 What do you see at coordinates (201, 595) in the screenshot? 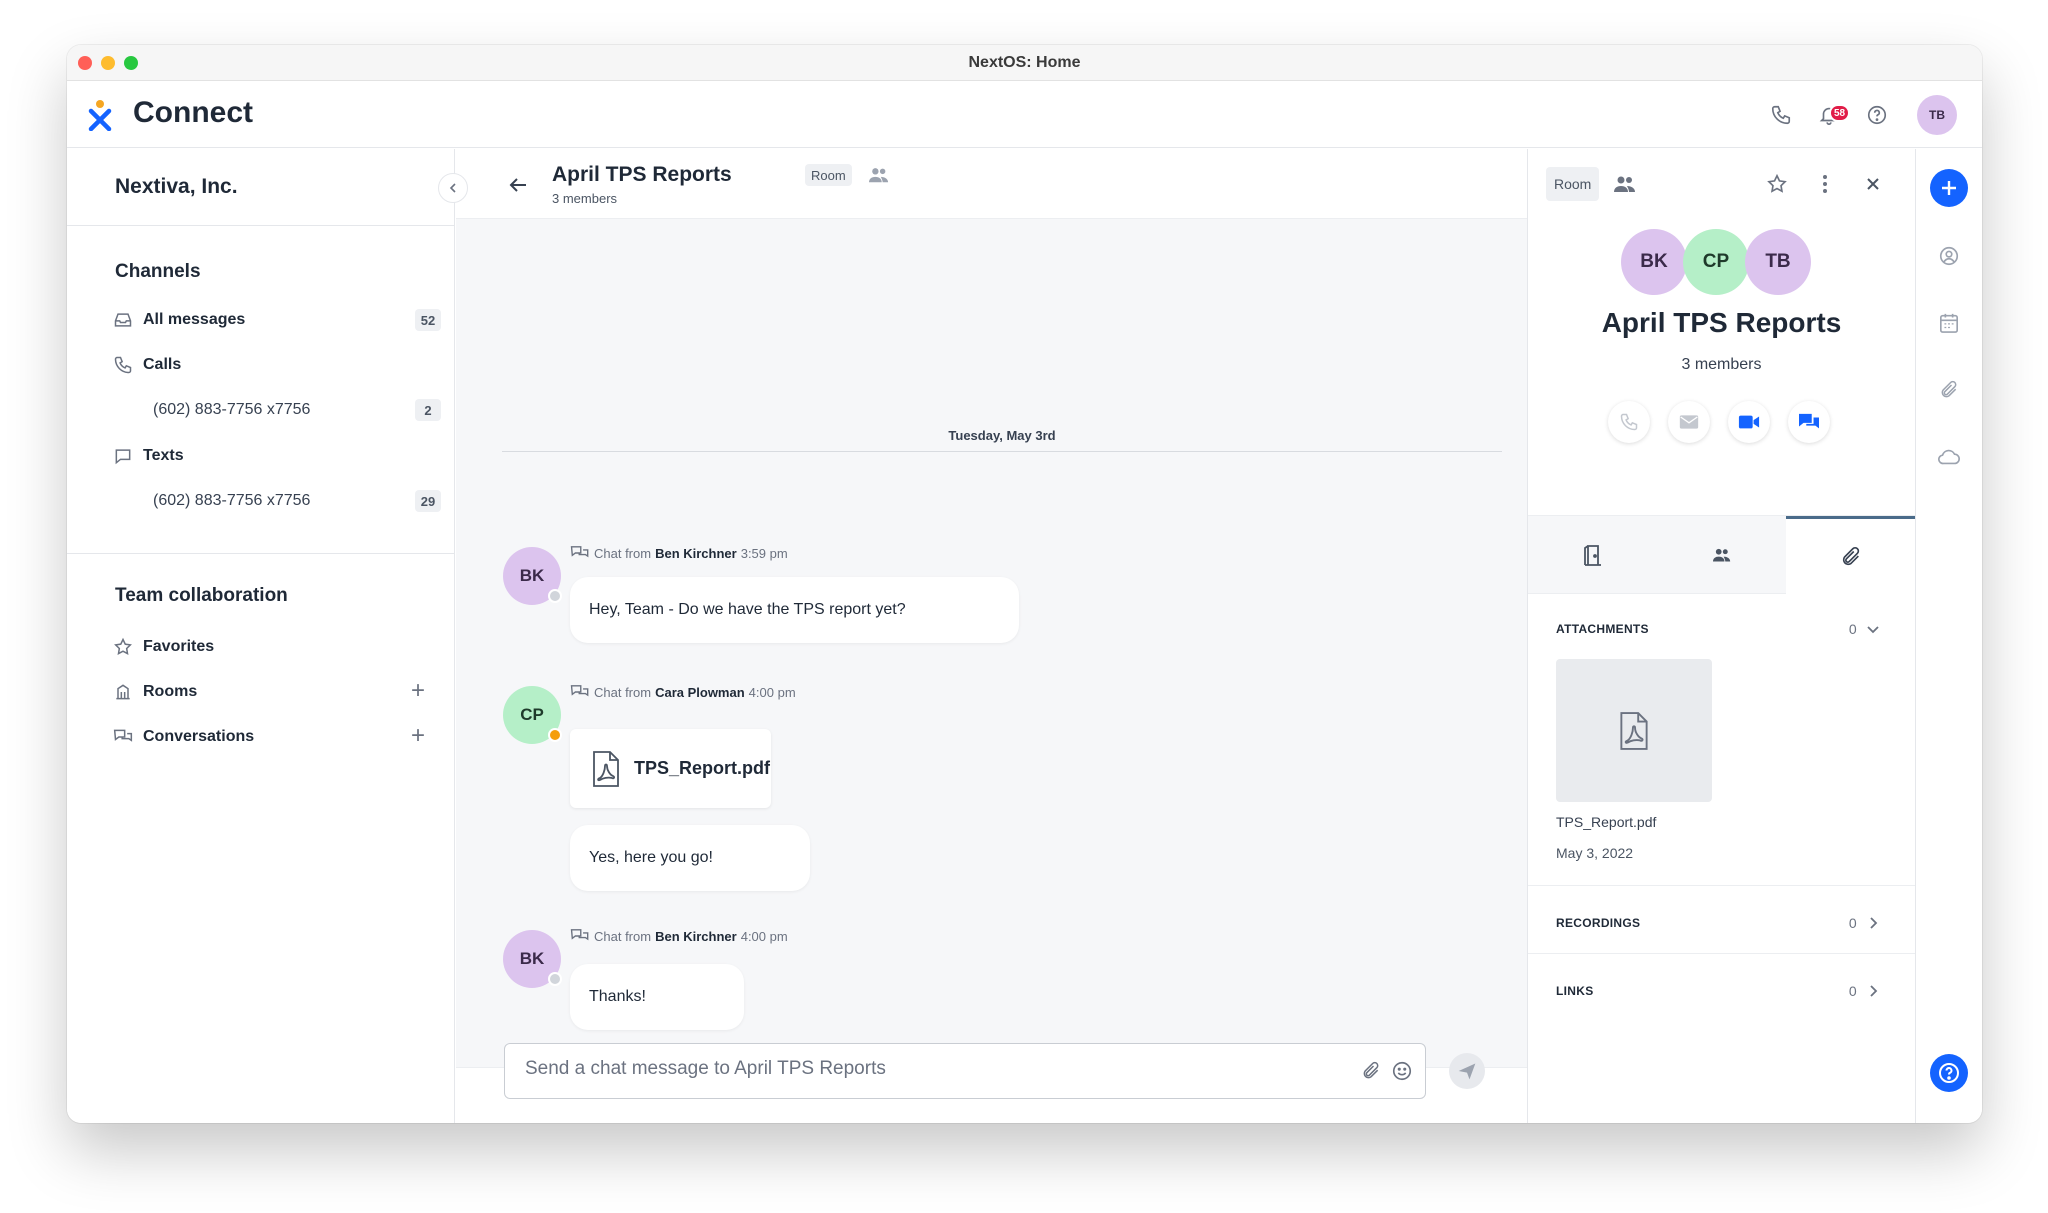
I see `team-collaboration-heading: Team collaboration` at bounding box center [201, 595].